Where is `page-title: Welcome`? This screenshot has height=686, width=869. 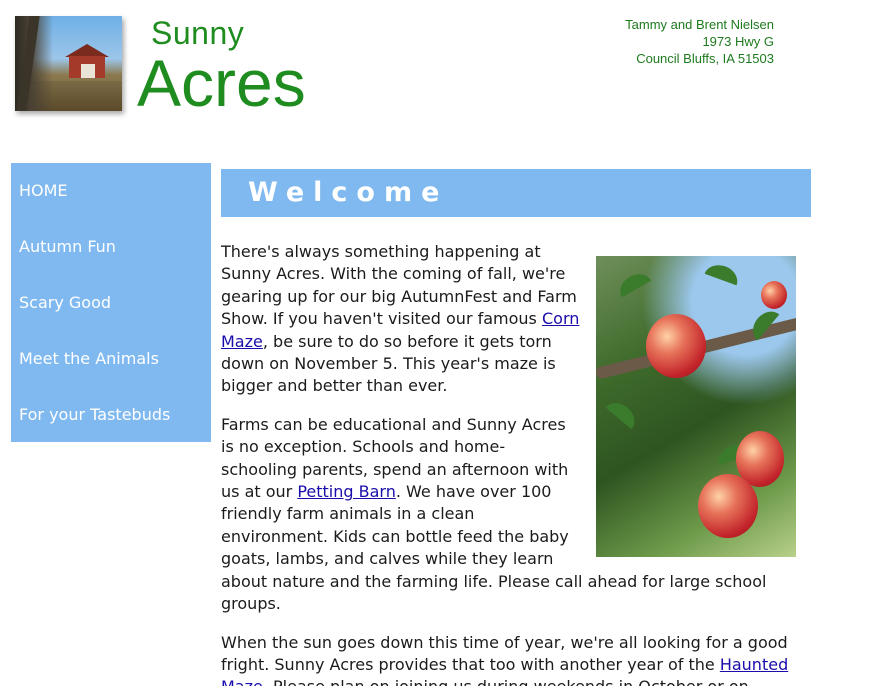
page-title: Welcome is located at coordinates (348, 192).